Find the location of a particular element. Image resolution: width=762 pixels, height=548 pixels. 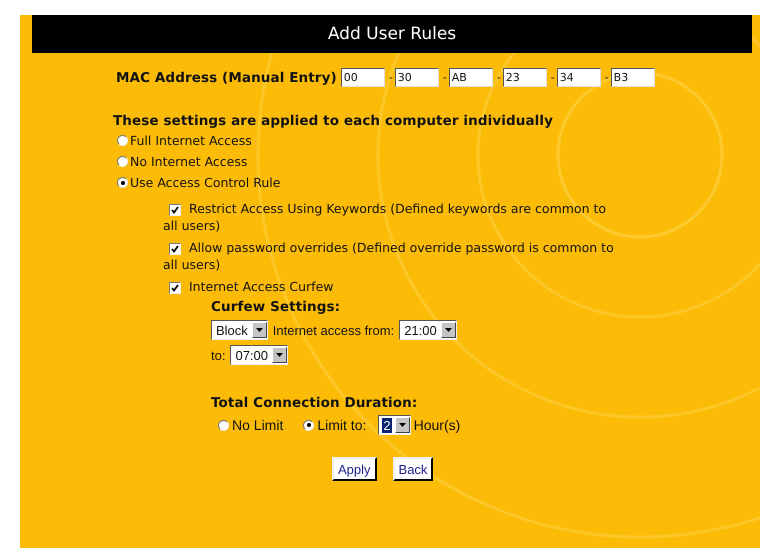

field-label: Internet access from: is located at coordinates (333, 330).